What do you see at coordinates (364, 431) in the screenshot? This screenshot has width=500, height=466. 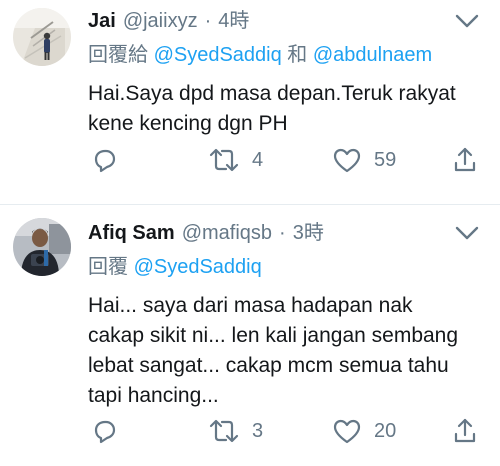 I see `like-button: 20` at bounding box center [364, 431].